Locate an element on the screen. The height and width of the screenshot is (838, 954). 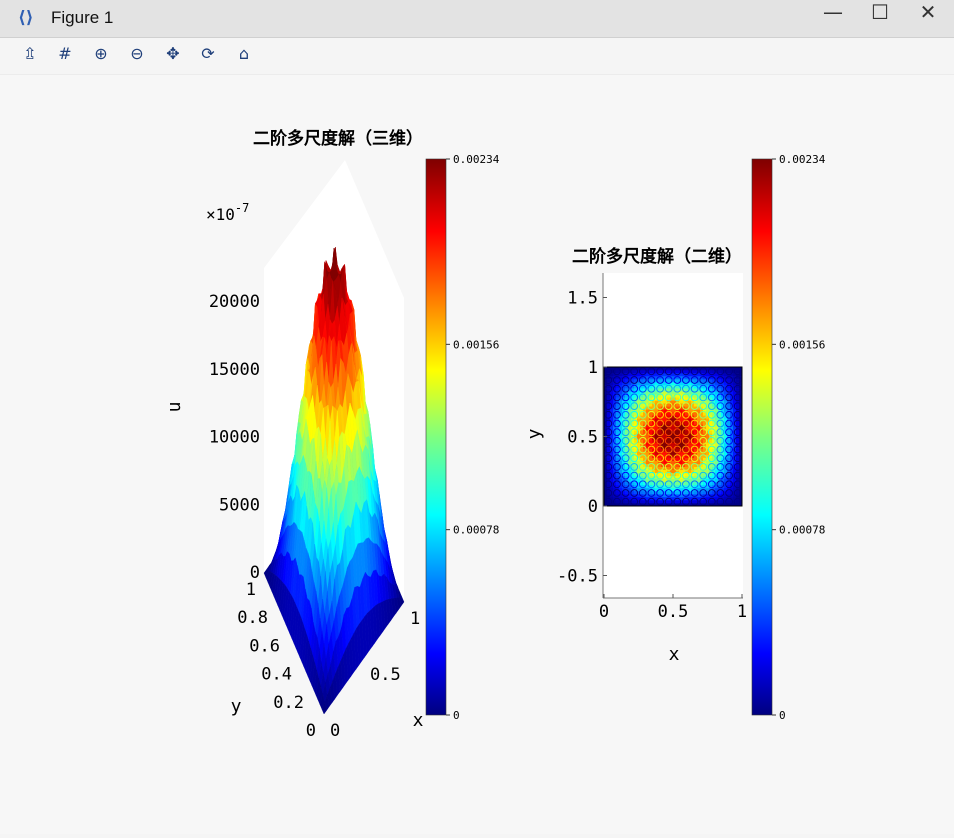
window-title: Figure 1 is located at coordinates (82, 17).